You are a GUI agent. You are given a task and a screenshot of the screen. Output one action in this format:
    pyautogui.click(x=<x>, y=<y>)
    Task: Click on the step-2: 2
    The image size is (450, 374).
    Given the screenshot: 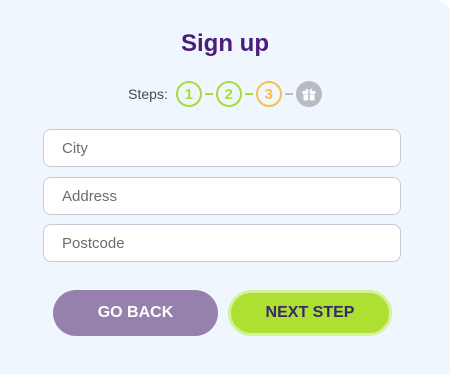 What is the action you would take?
    pyautogui.click(x=228, y=94)
    